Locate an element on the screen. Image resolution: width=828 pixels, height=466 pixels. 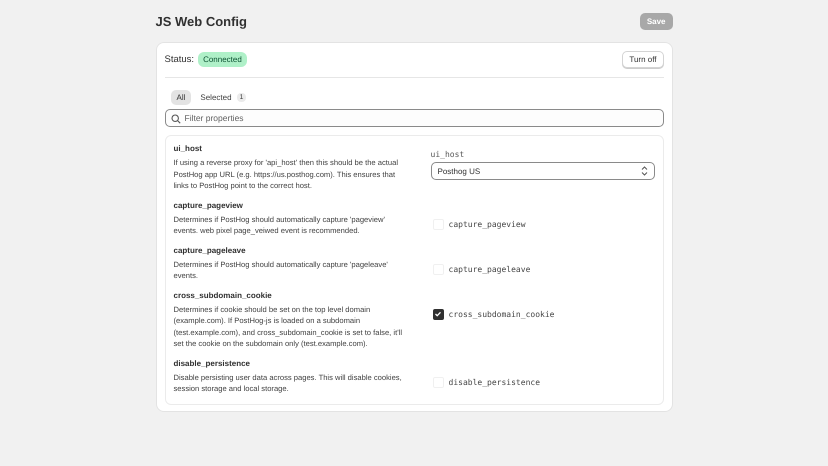
property-name: capture_pageleave is located at coordinates (210, 250).